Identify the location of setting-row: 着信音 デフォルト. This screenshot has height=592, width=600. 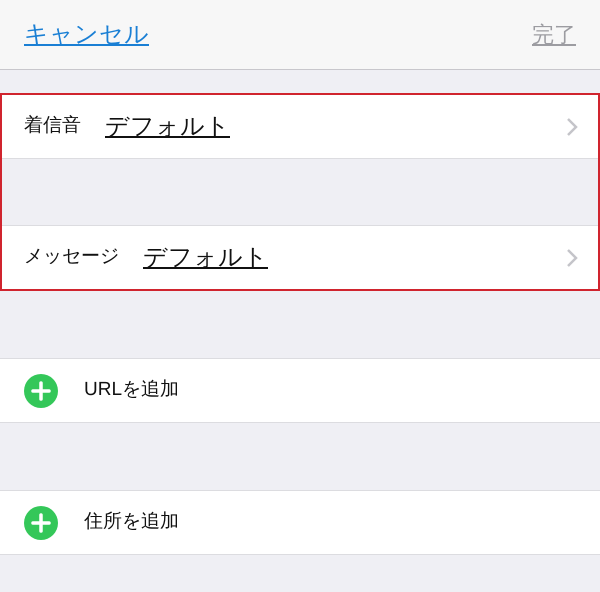
(300, 126).